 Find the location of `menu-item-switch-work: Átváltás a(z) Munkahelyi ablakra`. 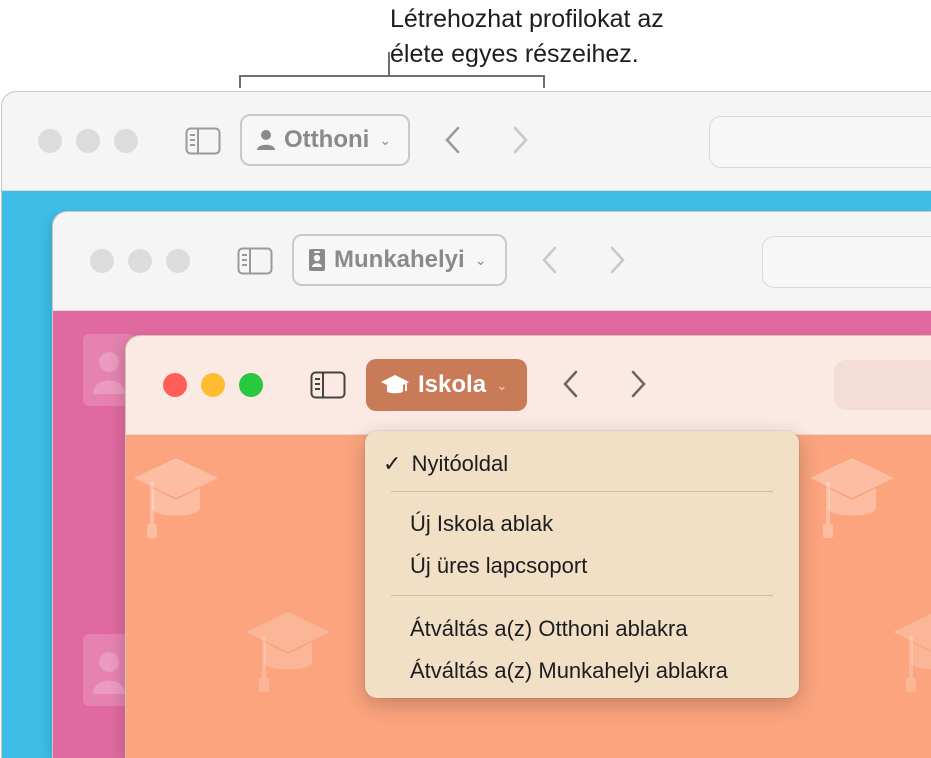

menu-item-switch-work: Átváltás a(z) Munkahelyi ablakra is located at coordinates (569, 671).